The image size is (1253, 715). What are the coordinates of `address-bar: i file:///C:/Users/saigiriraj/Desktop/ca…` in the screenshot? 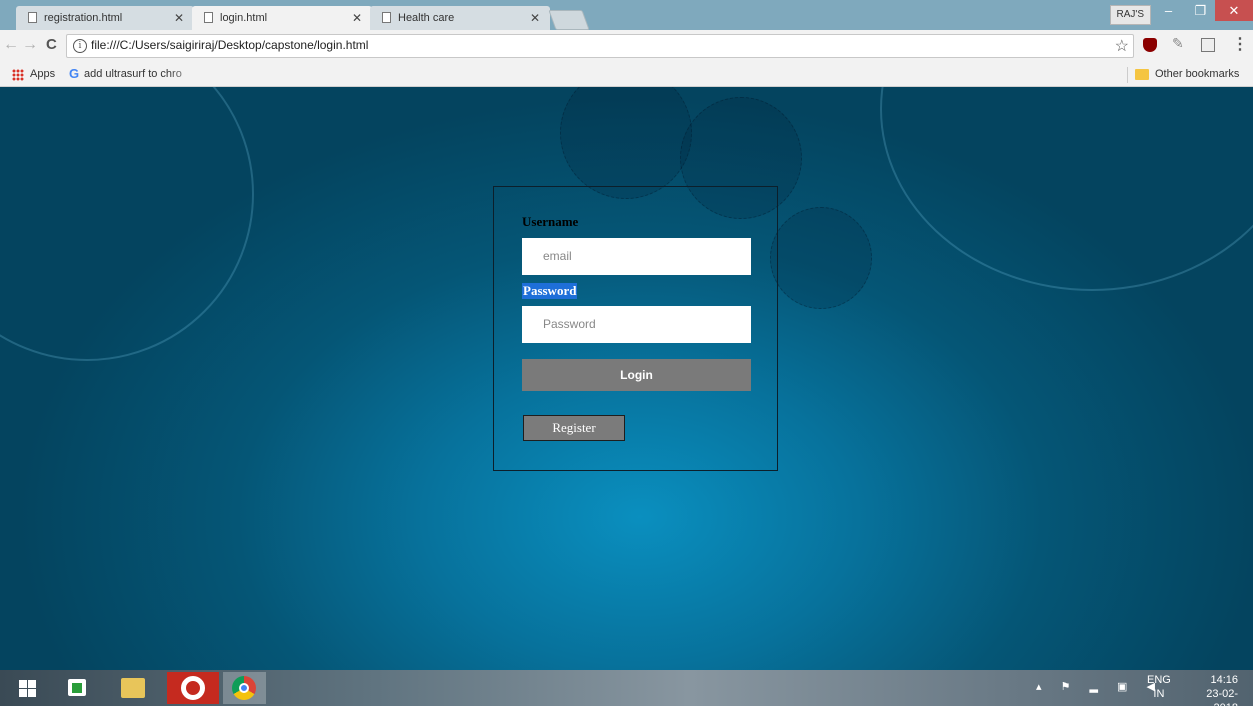 It's located at (600, 46).